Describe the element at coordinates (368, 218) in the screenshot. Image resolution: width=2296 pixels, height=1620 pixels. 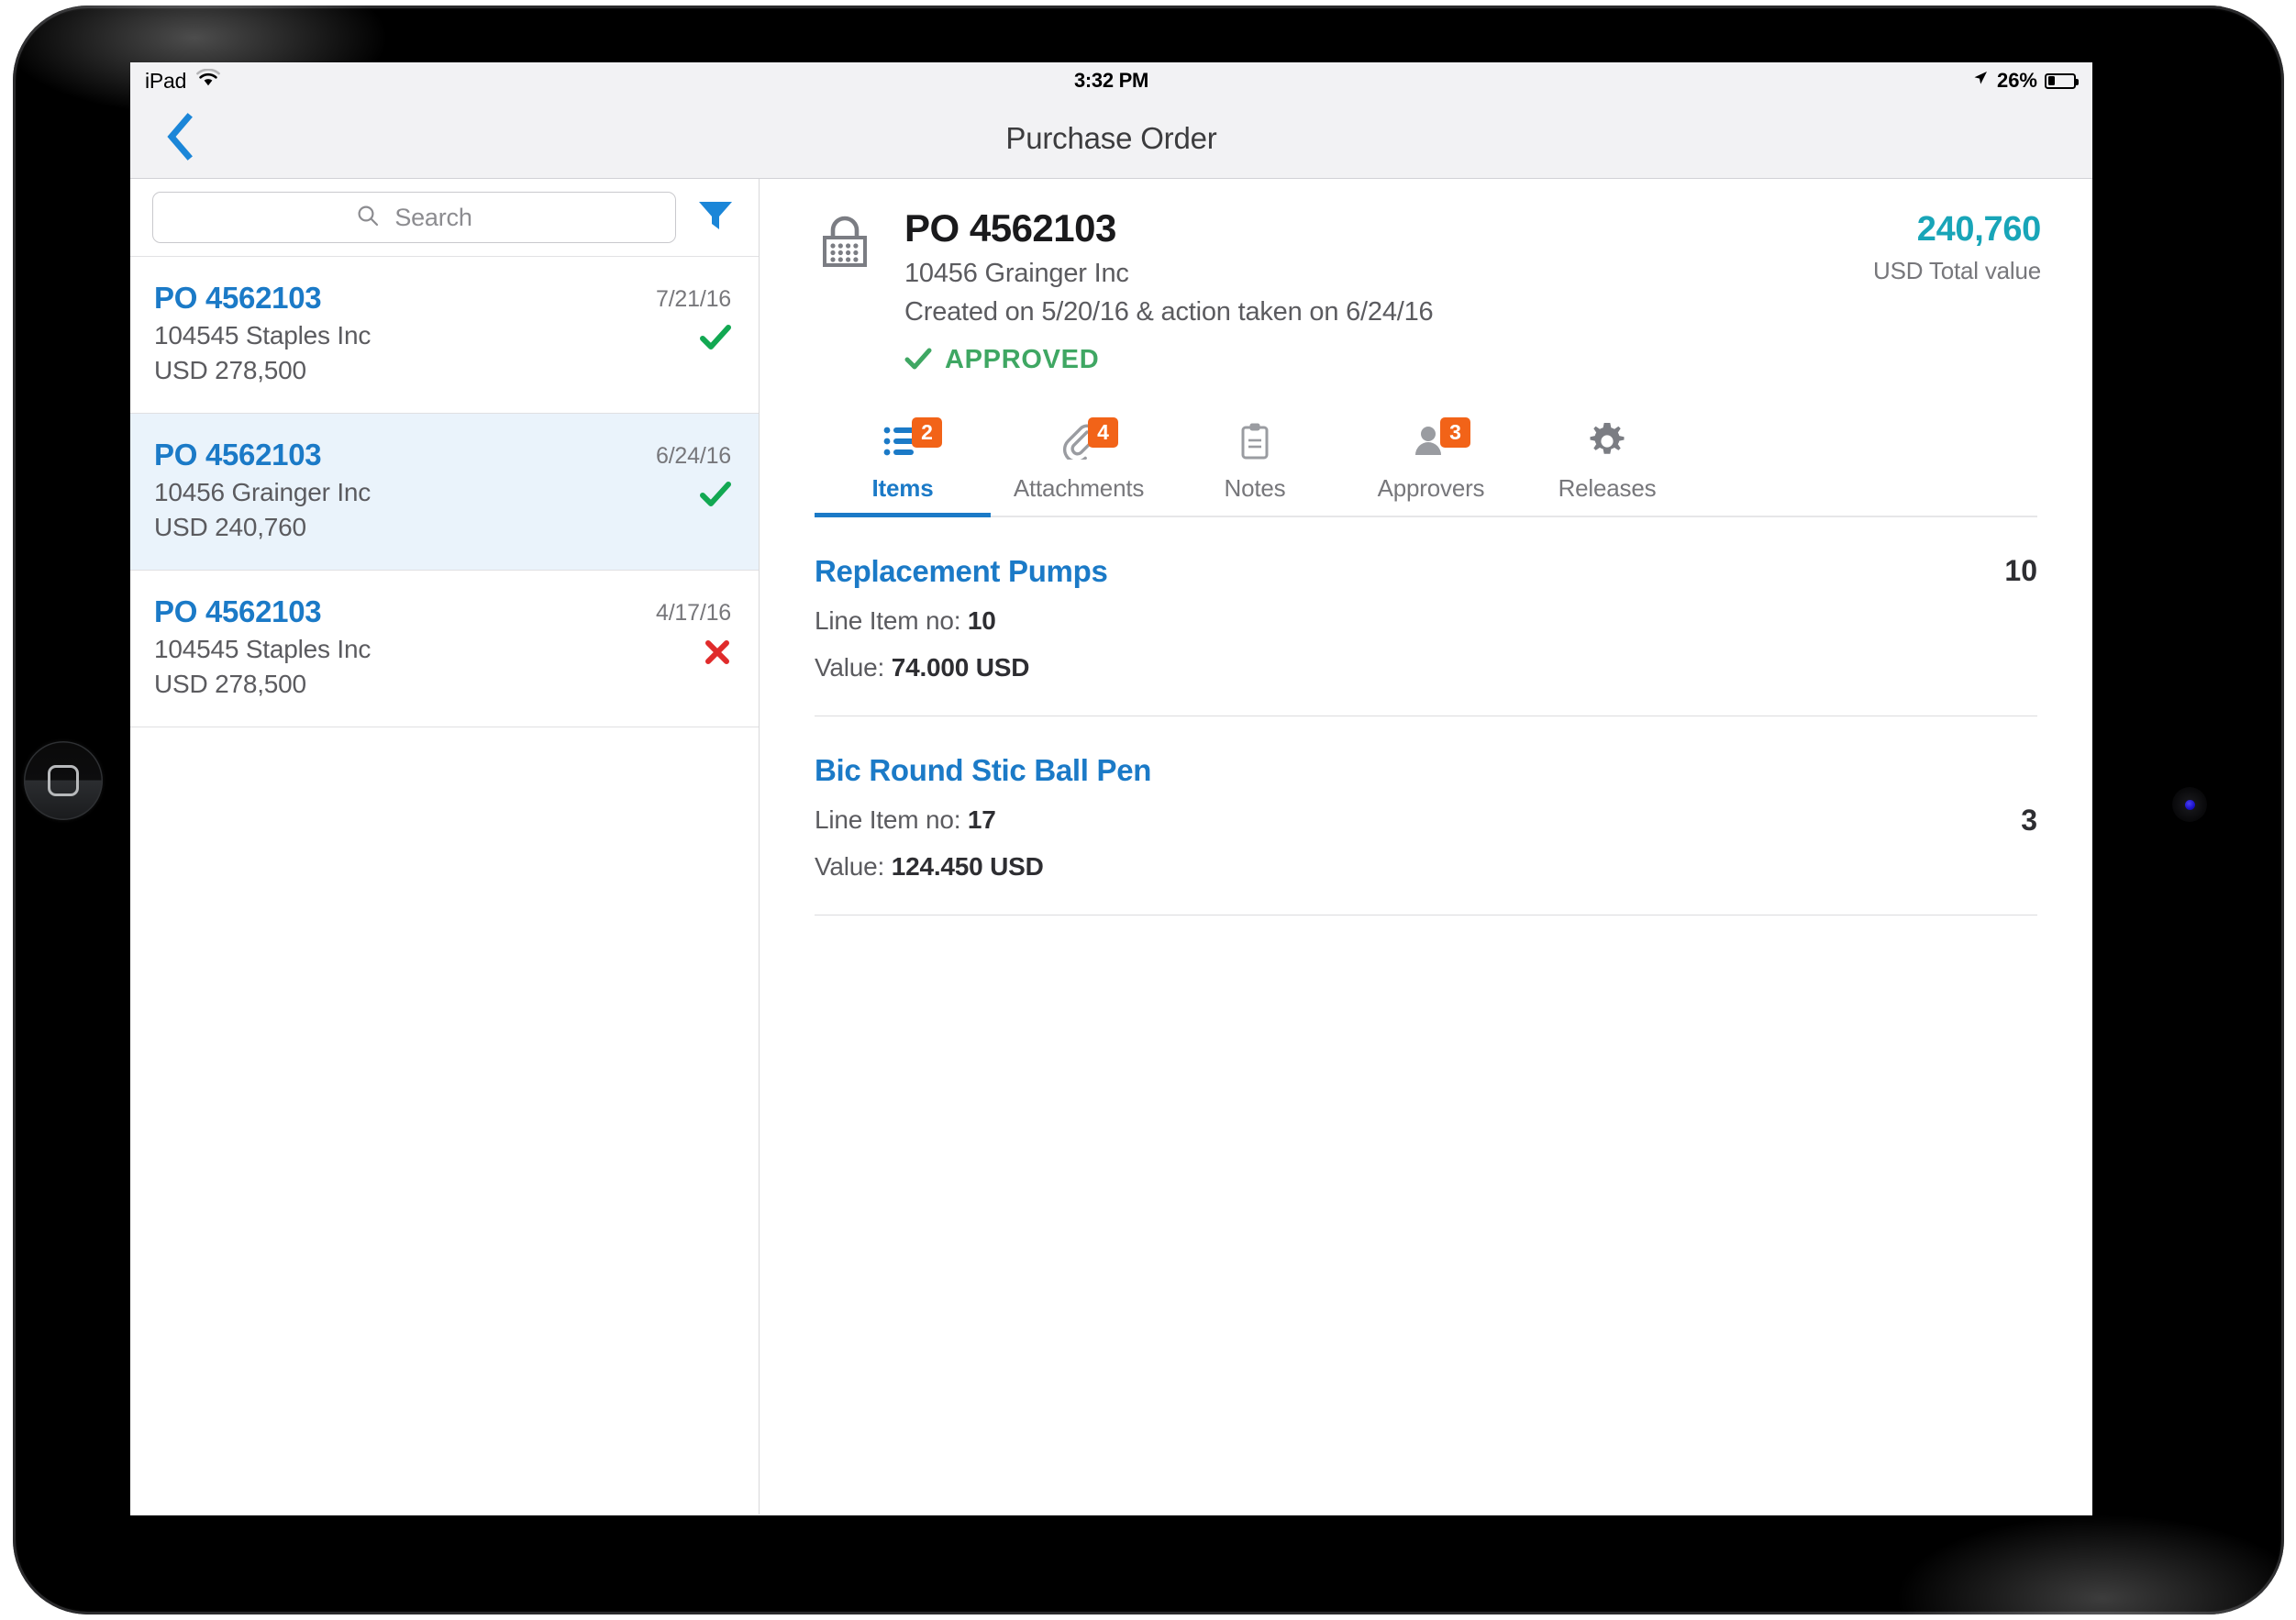
I see `search-icon` at that location.